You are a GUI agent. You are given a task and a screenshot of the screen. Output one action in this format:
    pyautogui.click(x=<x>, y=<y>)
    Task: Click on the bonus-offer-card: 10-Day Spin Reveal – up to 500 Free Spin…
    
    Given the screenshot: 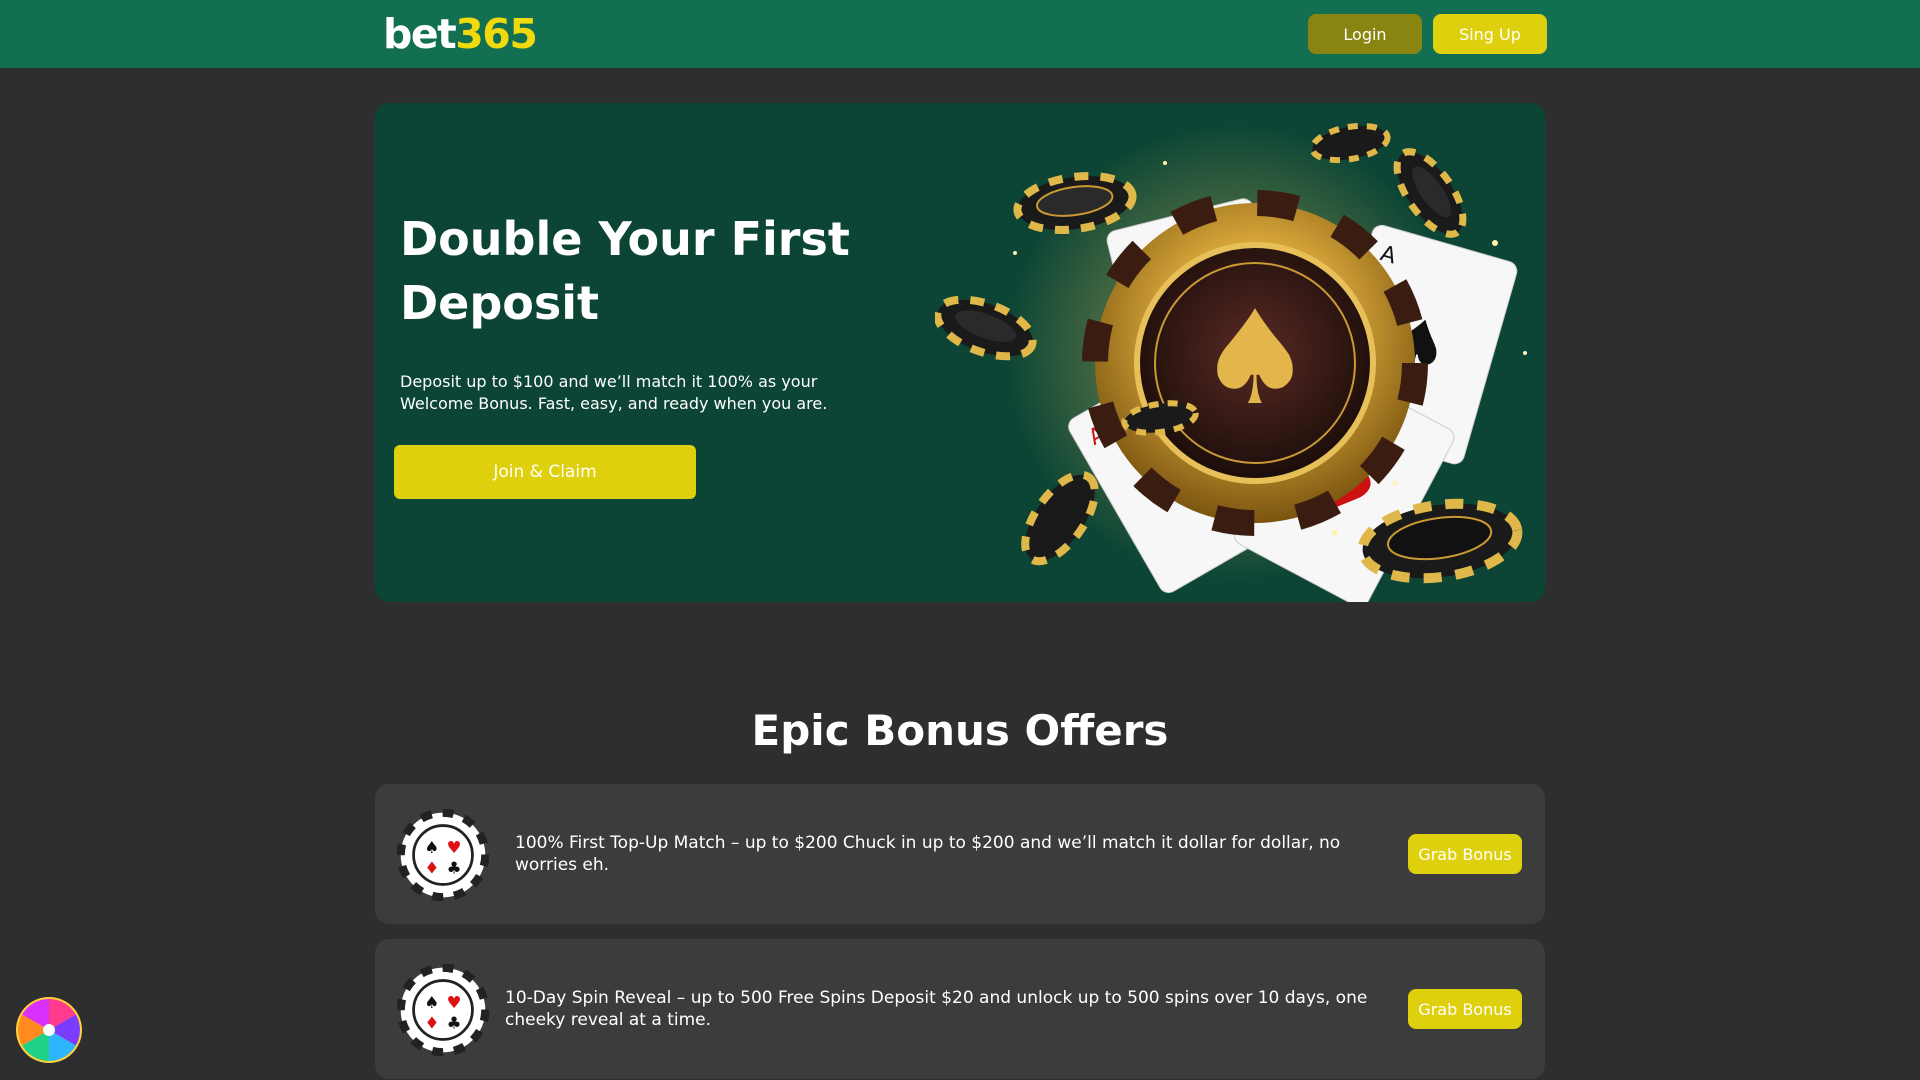 What is the action you would take?
    pyautogui.click(x=960, y=1009)
    